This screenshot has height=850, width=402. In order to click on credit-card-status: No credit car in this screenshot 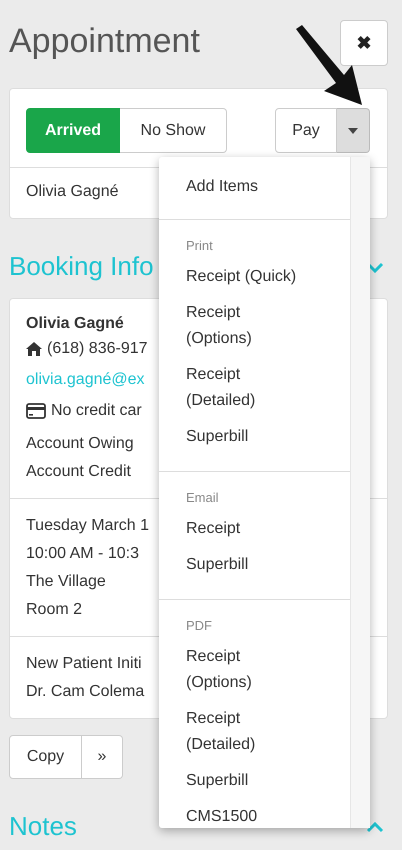, I will do `click(96, 411)`.